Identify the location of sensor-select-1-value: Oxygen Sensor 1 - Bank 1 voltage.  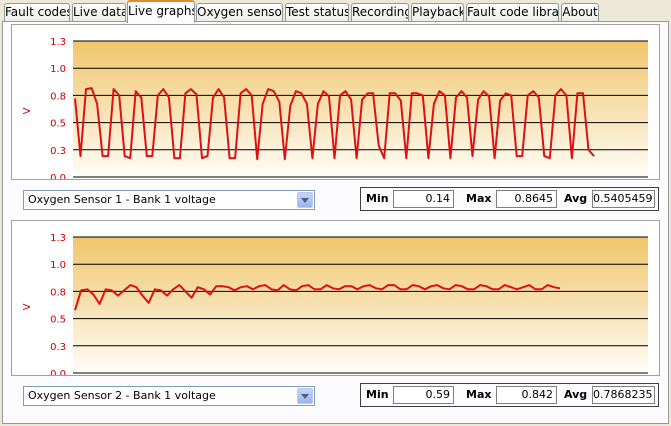
(122, 199).